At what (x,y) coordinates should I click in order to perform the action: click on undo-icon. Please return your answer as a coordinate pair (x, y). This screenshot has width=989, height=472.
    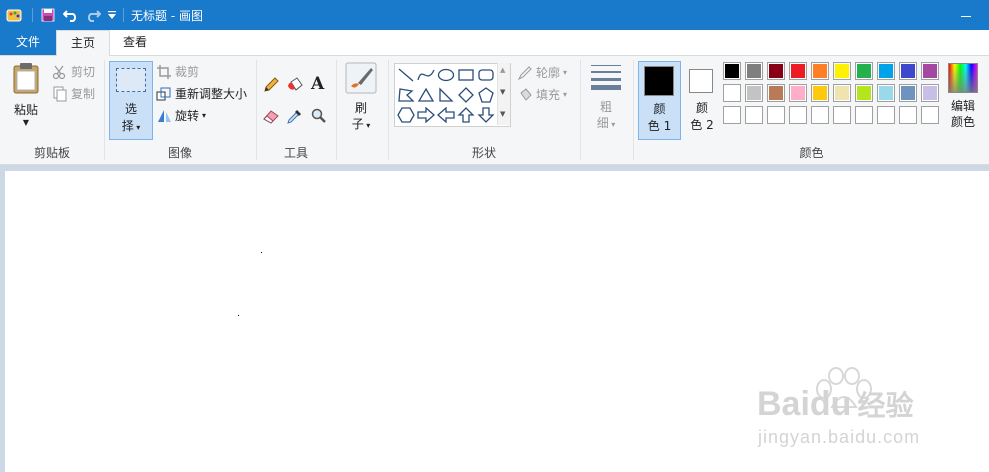
    Looking at the image, I should click on (71, 15).